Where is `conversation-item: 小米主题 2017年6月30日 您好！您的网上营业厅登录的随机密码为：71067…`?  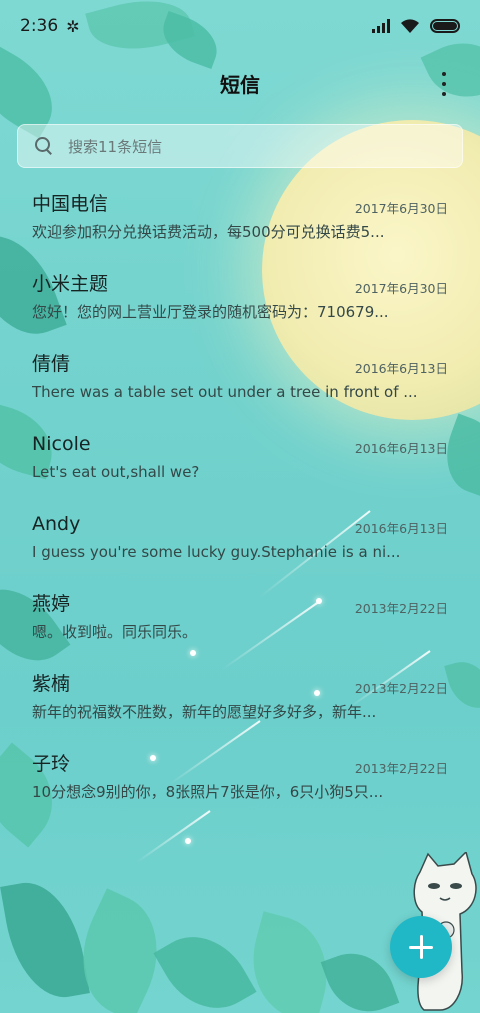
conversation-item: 小米主题 2017年6月30日 您好！您的网上营业厅登录的随机密码为：71067… is located at coordinates (240, 298).